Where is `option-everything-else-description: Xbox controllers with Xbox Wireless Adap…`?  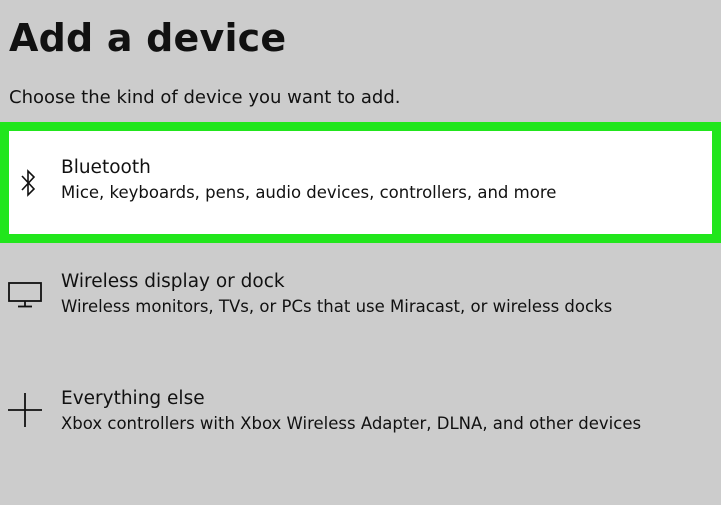
option-everything-else-description: Xbox controllers with Xbox Wireless Adap… is located at coordinates (351, 423).